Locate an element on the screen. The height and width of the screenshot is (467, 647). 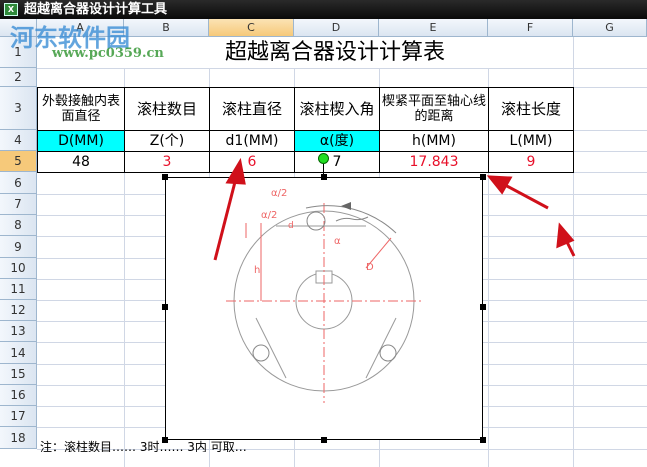
annotation-arrows is located at coordinates (394, 209).